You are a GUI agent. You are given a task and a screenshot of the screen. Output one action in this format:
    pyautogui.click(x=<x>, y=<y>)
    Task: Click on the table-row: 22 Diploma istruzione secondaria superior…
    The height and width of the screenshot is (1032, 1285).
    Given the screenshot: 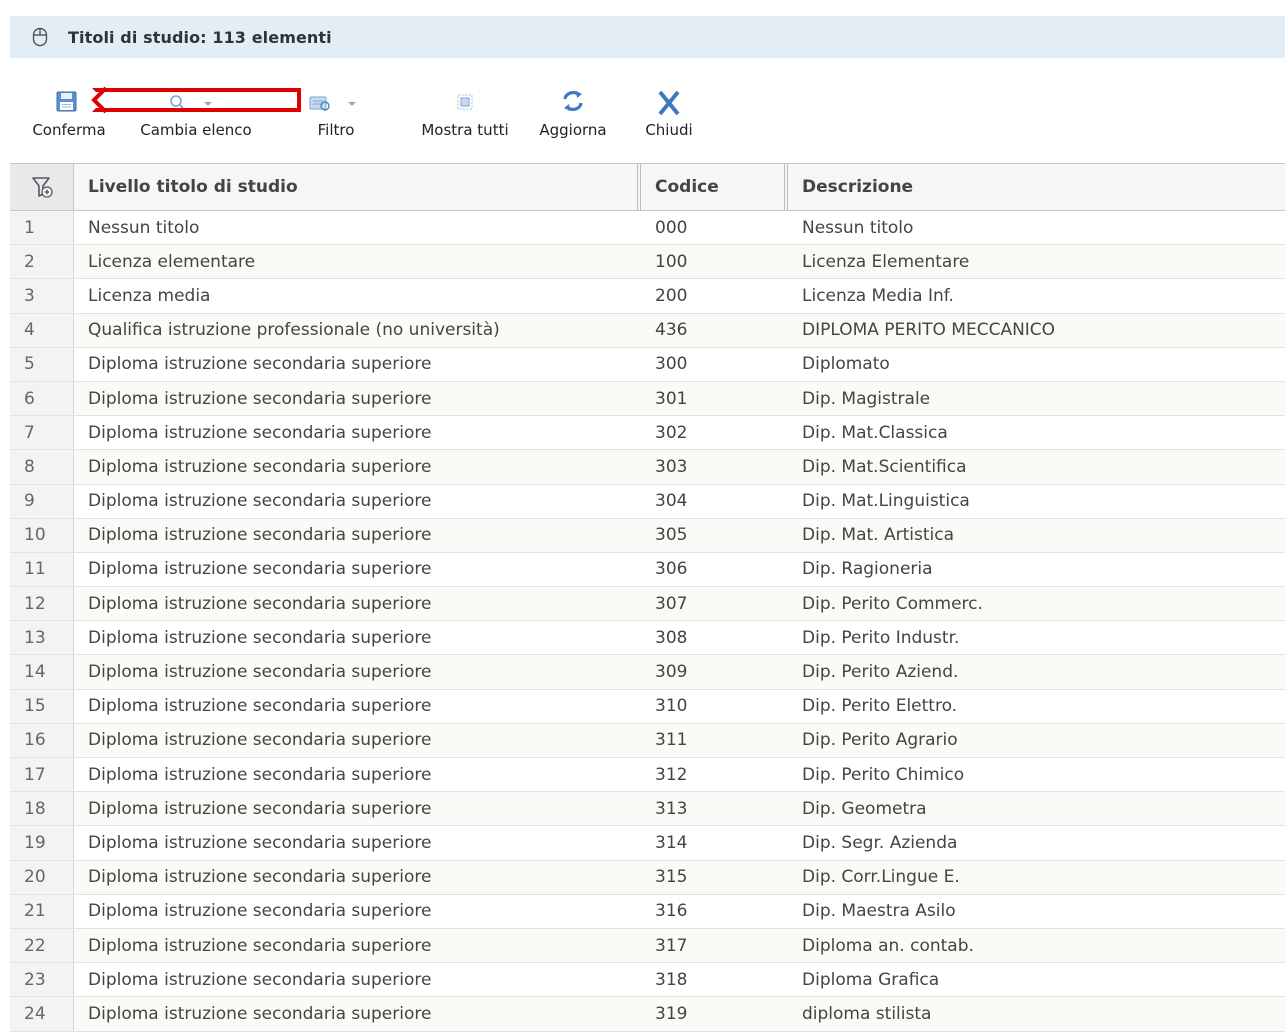 What is the action you would take?
    pyautogui.click(x=647, y=946)
    